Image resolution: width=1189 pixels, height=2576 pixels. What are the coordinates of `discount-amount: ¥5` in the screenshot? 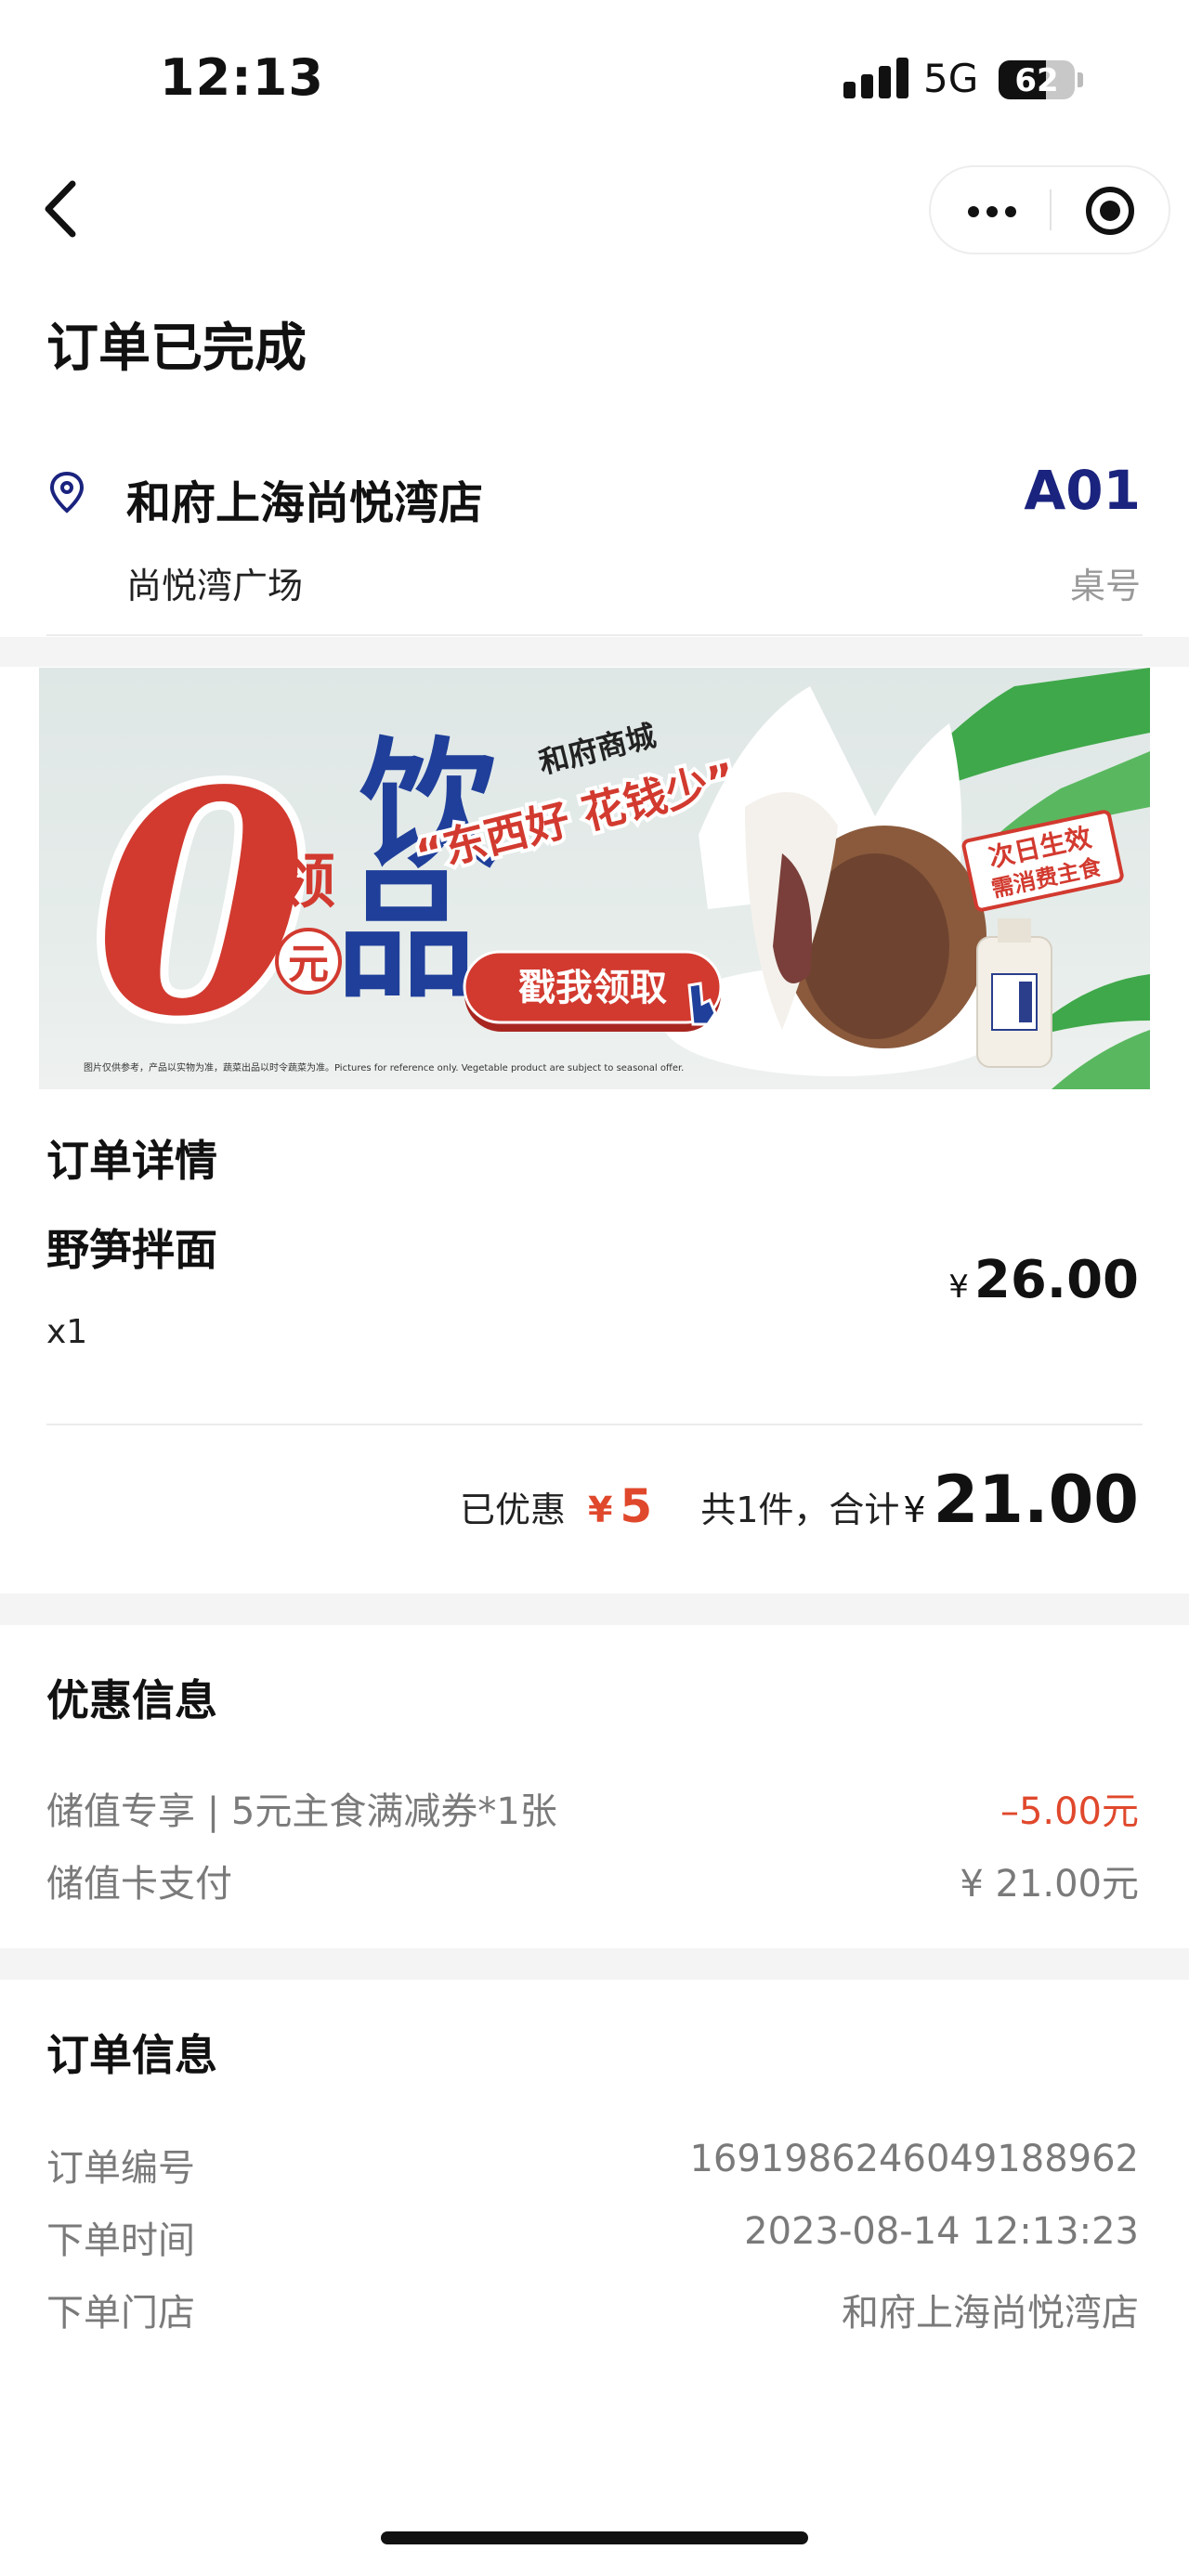 It's located at (620, 1506).